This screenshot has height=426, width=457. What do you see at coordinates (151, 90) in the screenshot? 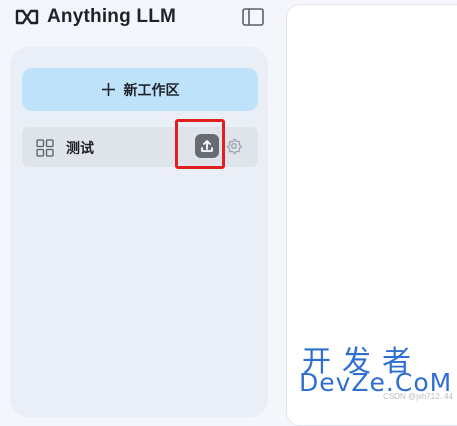
I see `new-workspace-label: 新工作区` at bounding box center [151, 90].